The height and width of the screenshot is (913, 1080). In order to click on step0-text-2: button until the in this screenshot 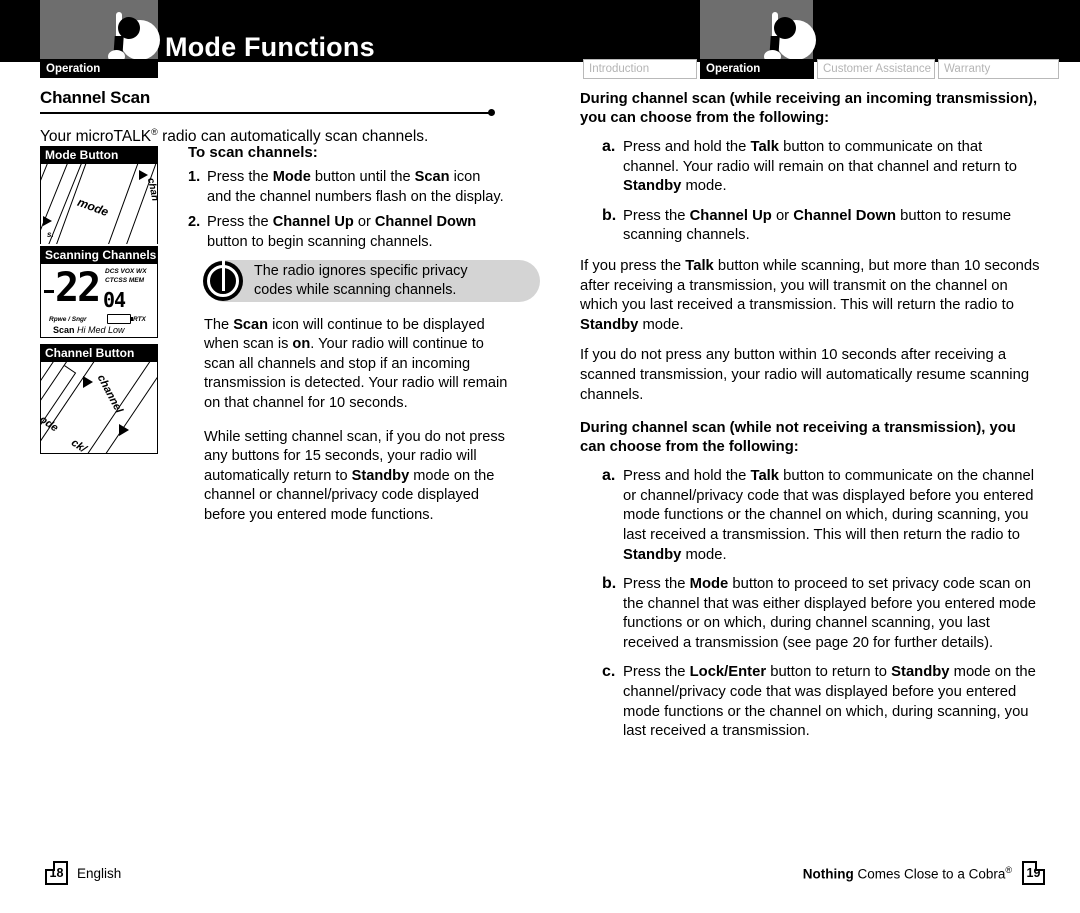, I will do `click(362, 177)`.